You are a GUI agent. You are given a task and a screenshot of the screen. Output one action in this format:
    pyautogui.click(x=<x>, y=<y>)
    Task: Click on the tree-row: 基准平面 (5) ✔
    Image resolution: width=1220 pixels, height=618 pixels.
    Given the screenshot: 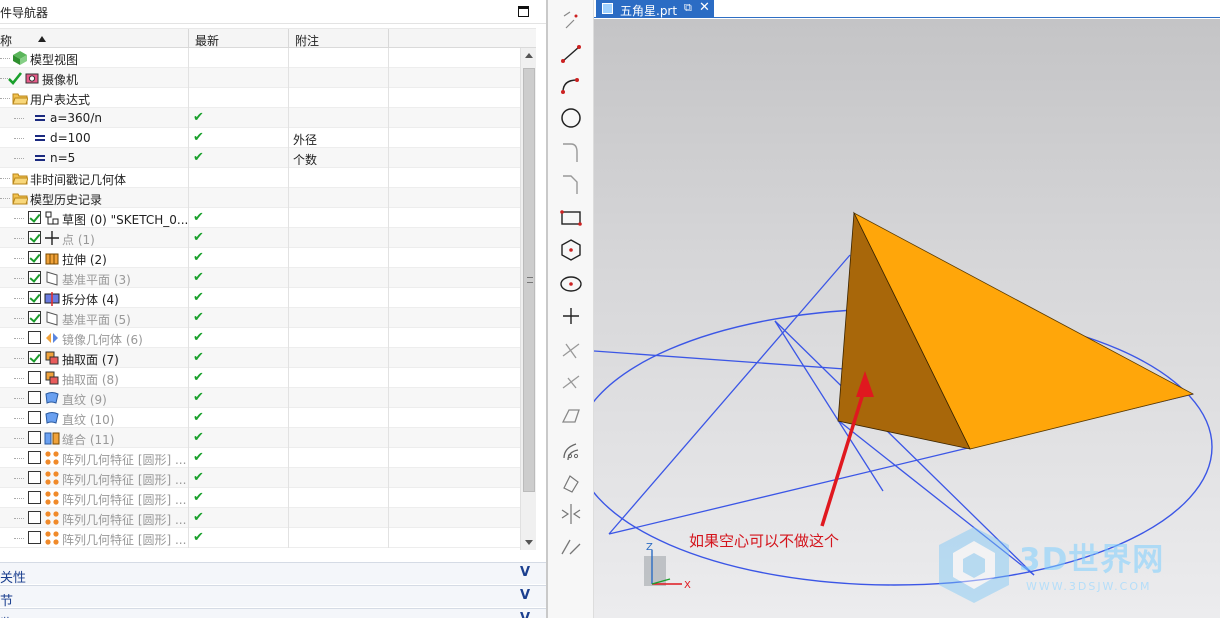 What is the action you would take?
    pyautogui.click(x=260, y=318)
    